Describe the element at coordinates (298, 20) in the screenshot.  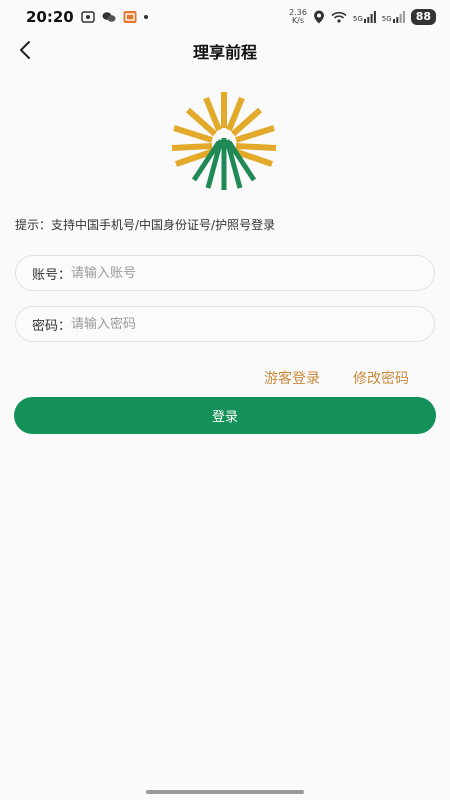
I see `network-speed-unit: K/s` at that location.